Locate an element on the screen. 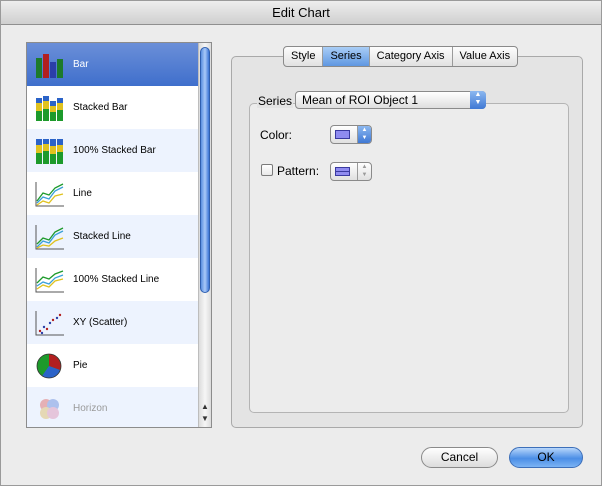  line-chart-icon is located at coordinates (49, 193).